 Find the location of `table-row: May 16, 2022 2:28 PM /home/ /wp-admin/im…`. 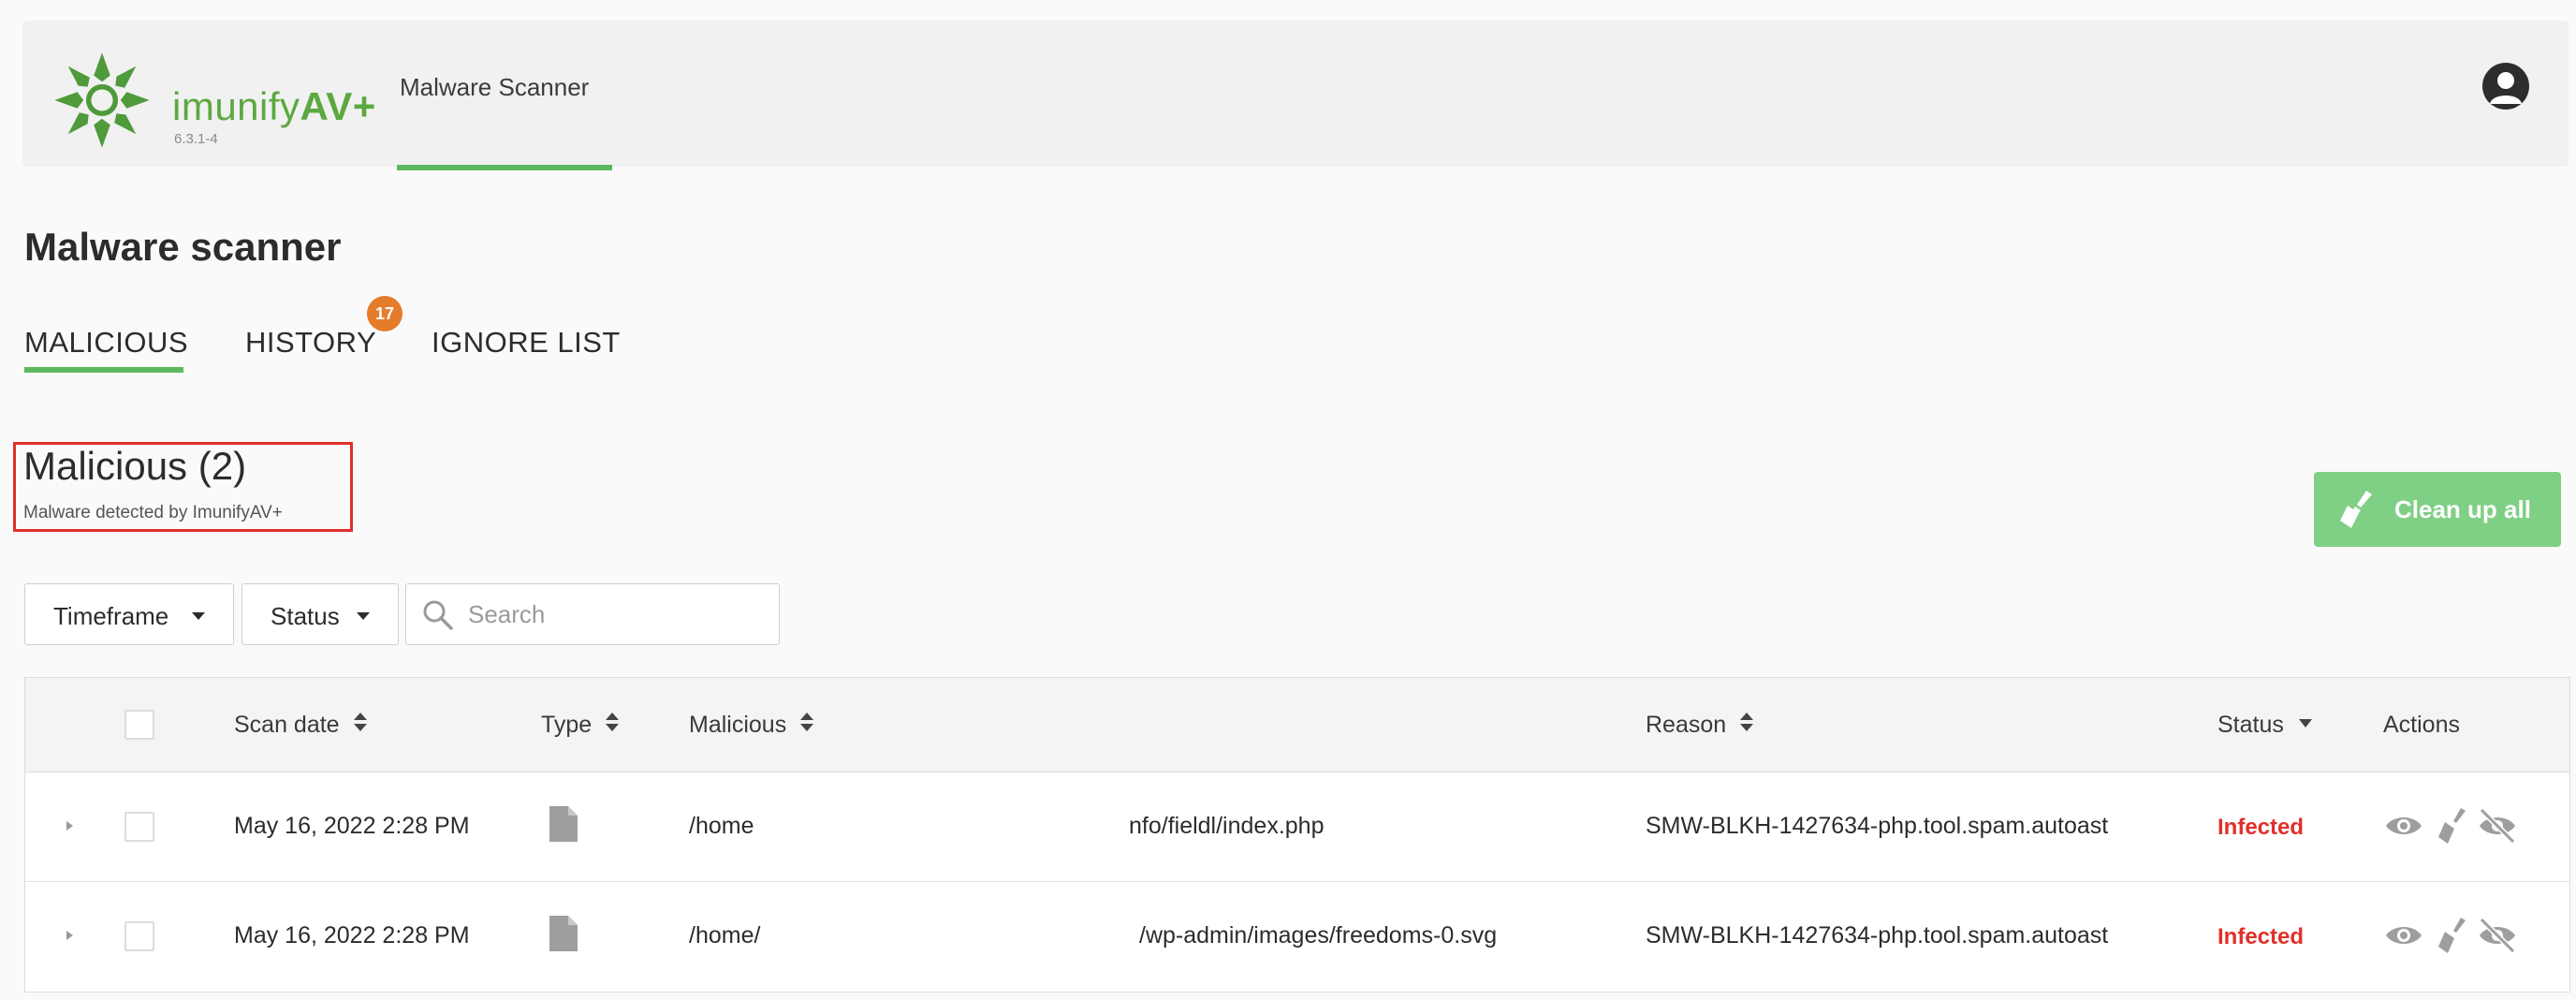

table-row: May 16, 2022 2:28 PM /home/ /wp-admin/im… is located at coordinates (1297, 937).